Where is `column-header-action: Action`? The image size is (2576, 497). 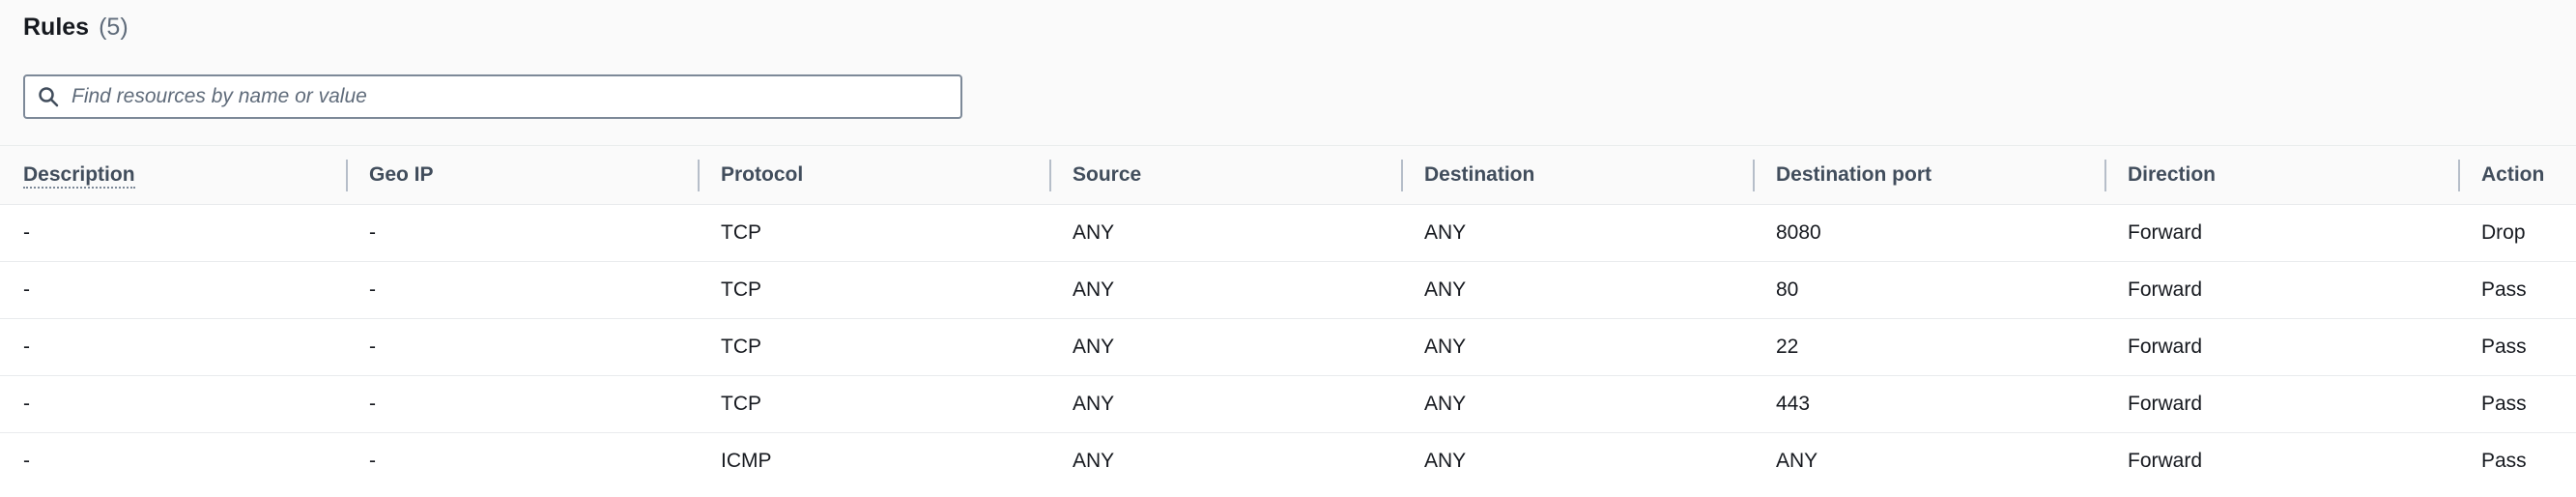
column-header-action: Action is located at coordinates (2517, 175).